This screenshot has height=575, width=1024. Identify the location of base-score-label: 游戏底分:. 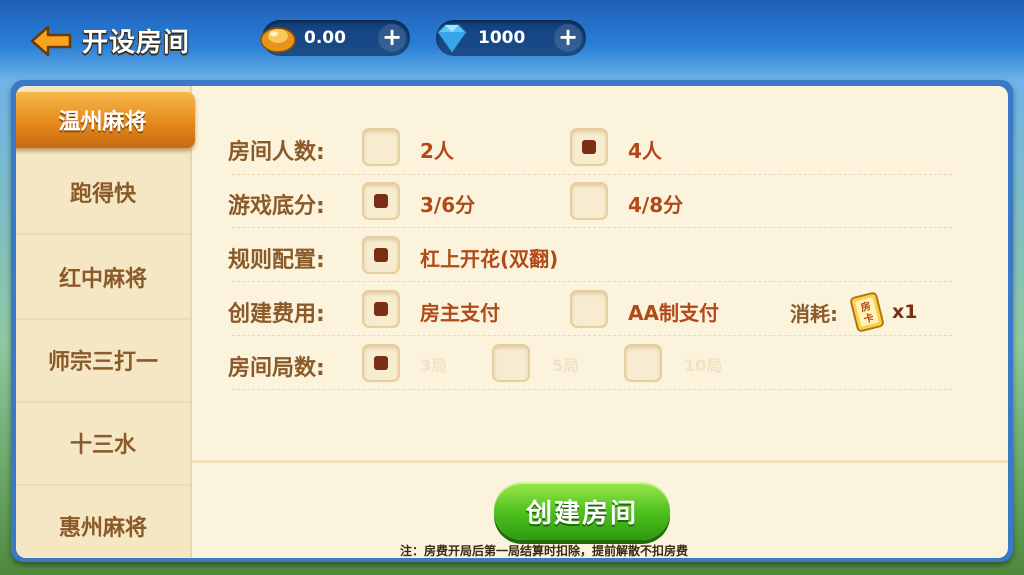
(276, 206).